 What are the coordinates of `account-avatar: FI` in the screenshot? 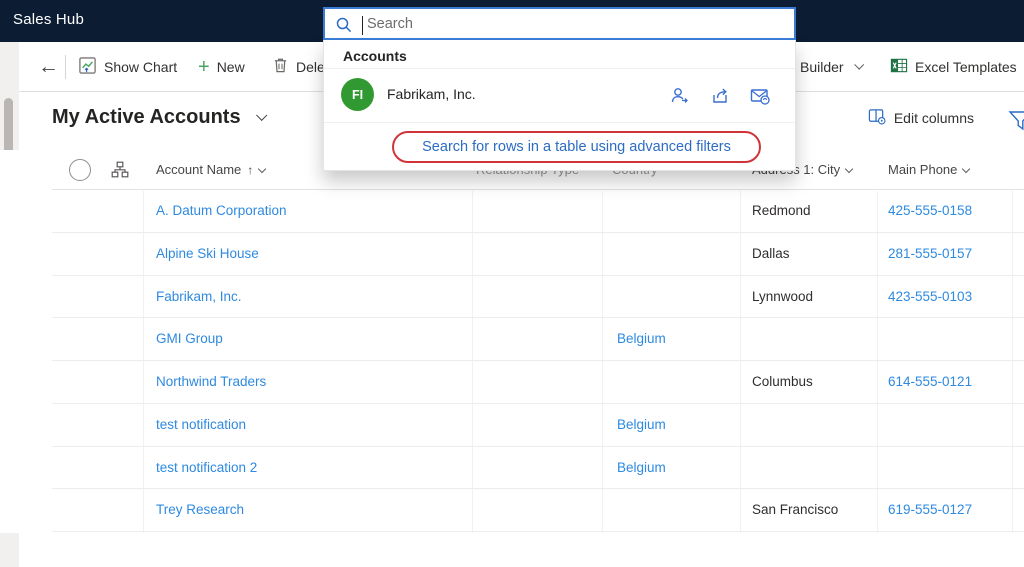 It's located at (357, 94).